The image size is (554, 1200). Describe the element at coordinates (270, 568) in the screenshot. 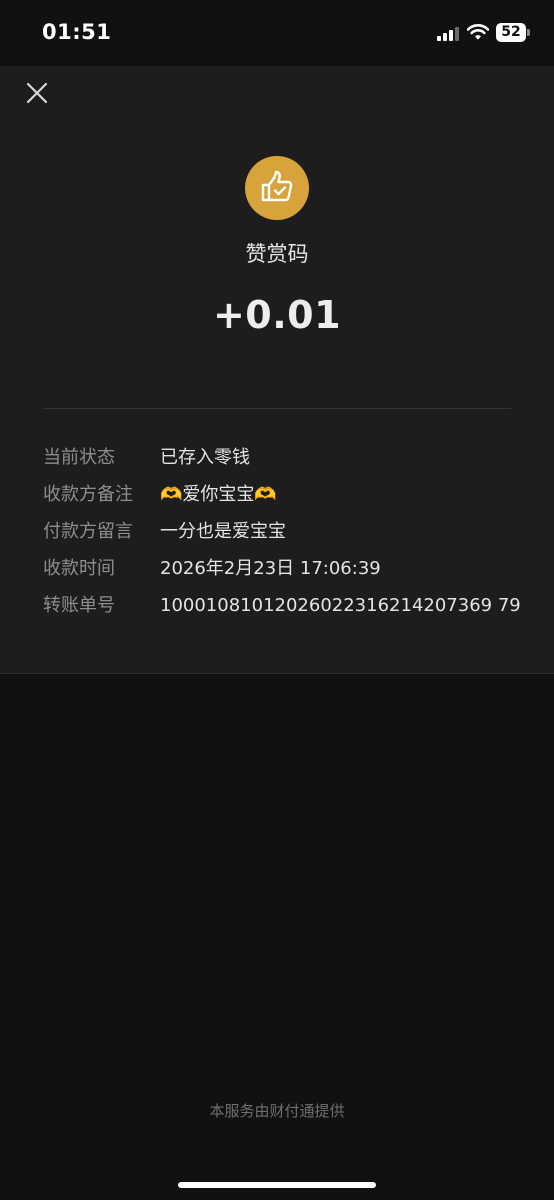

I see `detail-value: 2026年2月23日 17:06:39` at that location.